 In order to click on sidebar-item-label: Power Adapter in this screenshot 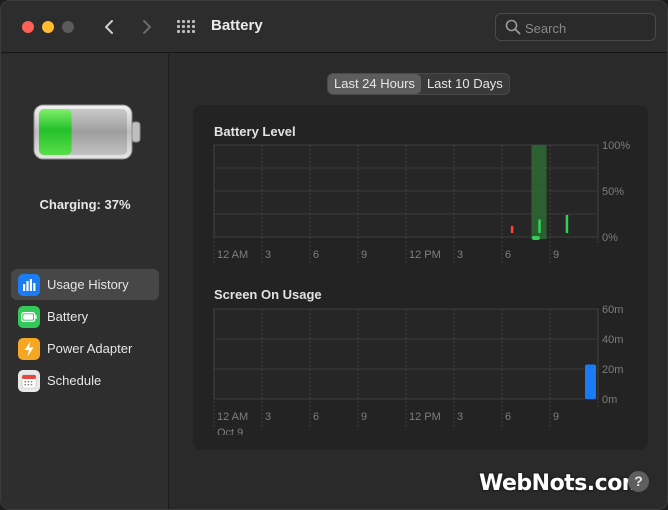, I will do `click(90, 348)`.